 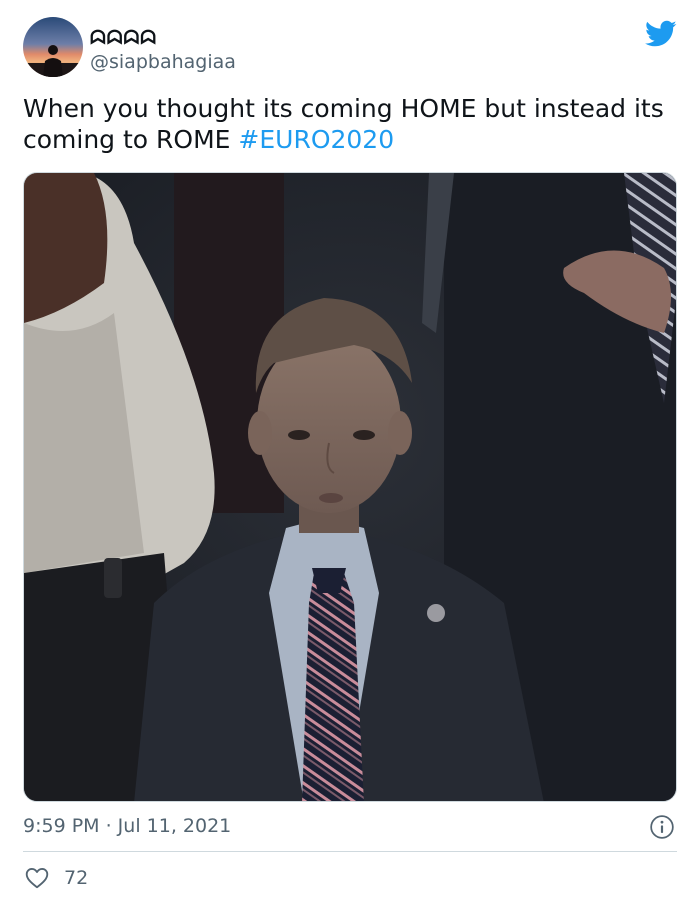 I want to click on twitter-bird-icon, so click(x=661, y=34).